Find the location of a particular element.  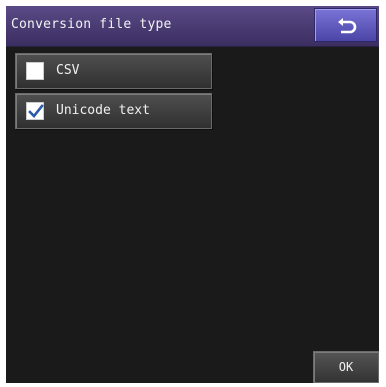

return-arrow-icon is located at coordinates (347, 26).